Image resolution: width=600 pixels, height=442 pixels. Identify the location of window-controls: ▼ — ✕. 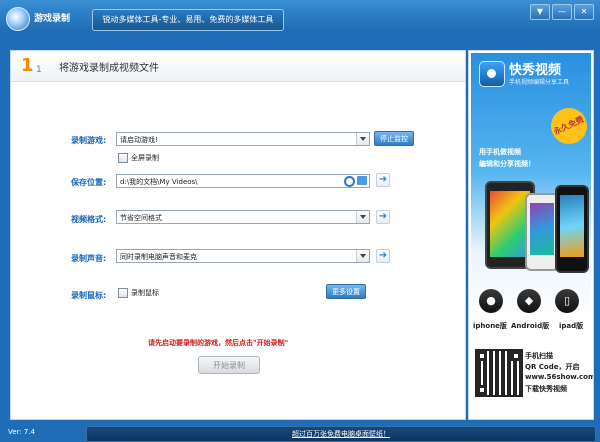
(562, 12).